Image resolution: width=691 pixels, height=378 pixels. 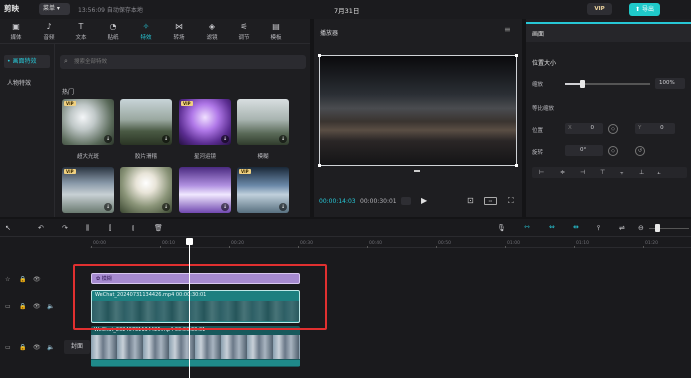 What do you see at coordinates (516, 165) in the screenshot?
I see `resize-handle-br` at bounding box center [516, 165].